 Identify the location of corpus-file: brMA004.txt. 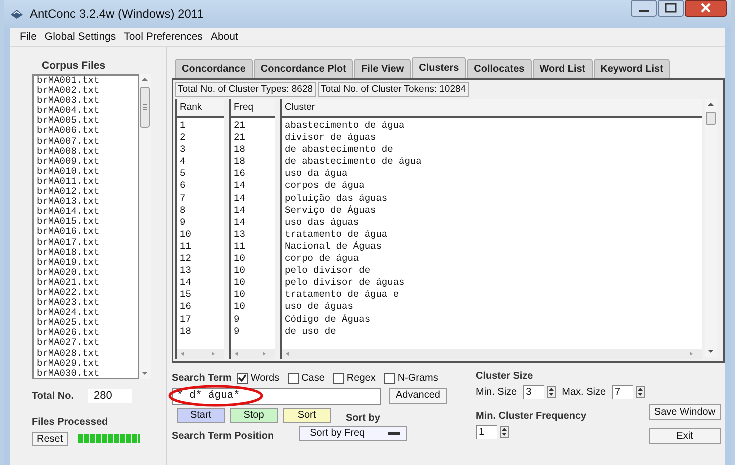
(86, 111).